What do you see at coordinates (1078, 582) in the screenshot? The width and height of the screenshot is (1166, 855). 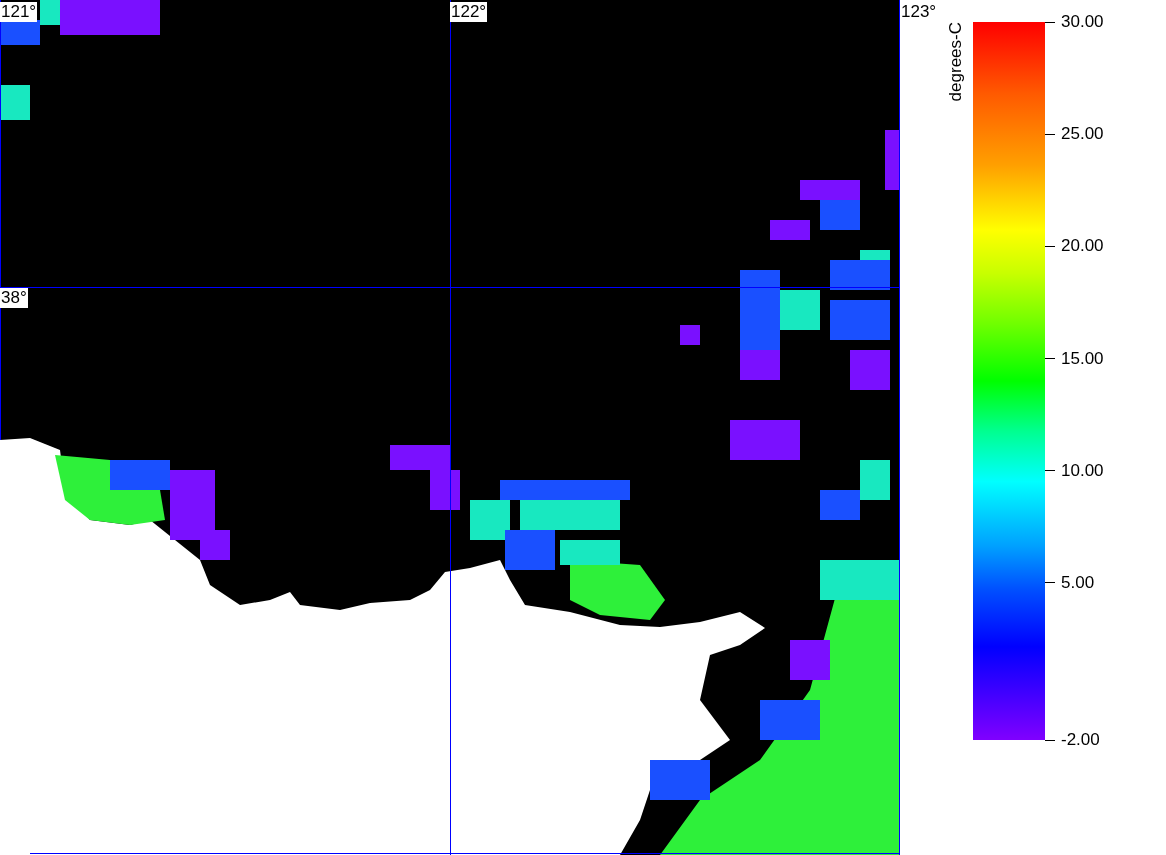 I see `tick-label: 5.00` at bounding box center [1078, 582].